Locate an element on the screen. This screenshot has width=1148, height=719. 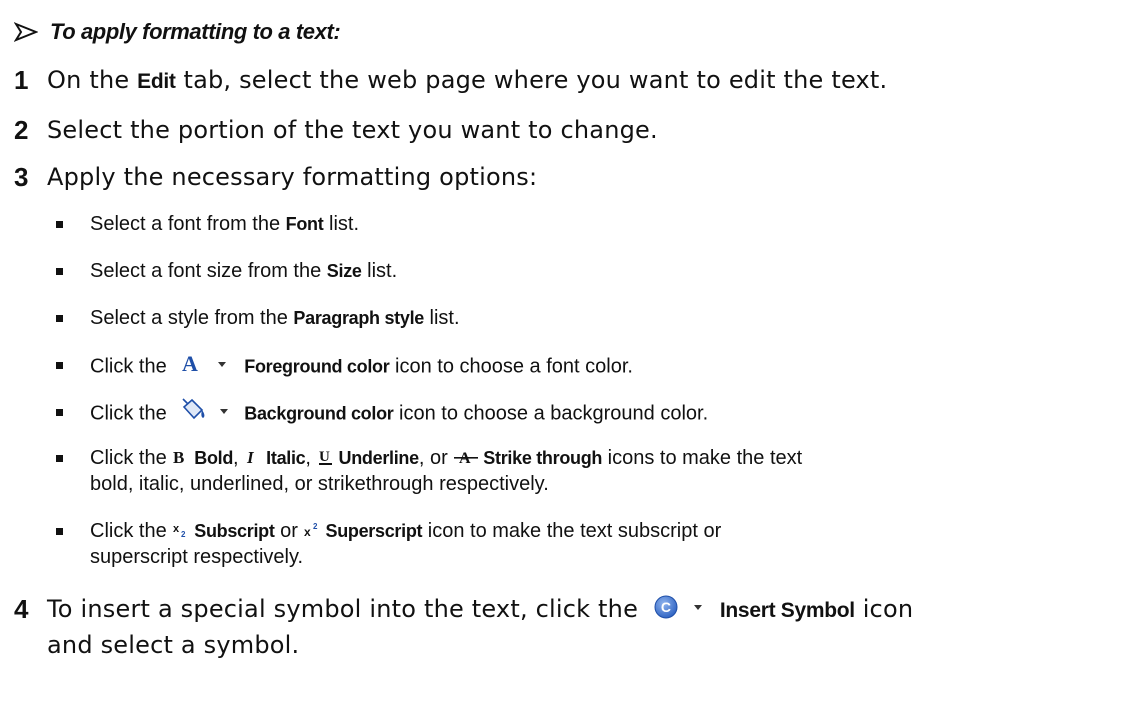
step-number: 3 is located at coordinates (21, 177).